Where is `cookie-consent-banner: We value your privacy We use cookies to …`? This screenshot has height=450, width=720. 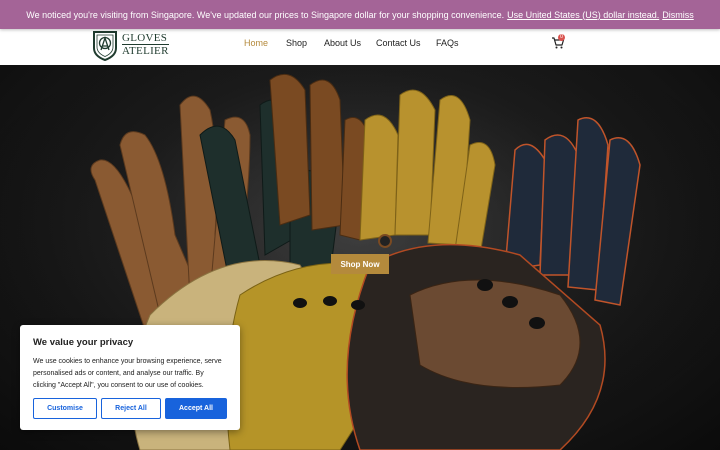 cookie-consent-banner: We value your privacy We use cookies to … is located at coordinates (130, 377).